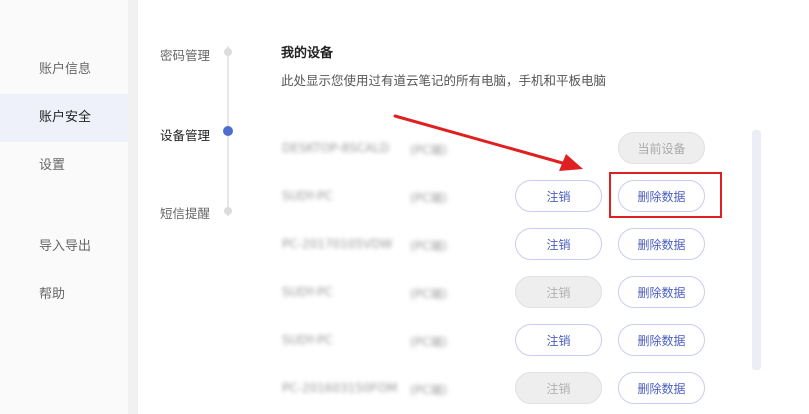 This screenshot has width=809, height=414. Describe the element at coordinates (185, 212) in the screenshot. I see `step-sms-reminder: 短信提醒` at that location.